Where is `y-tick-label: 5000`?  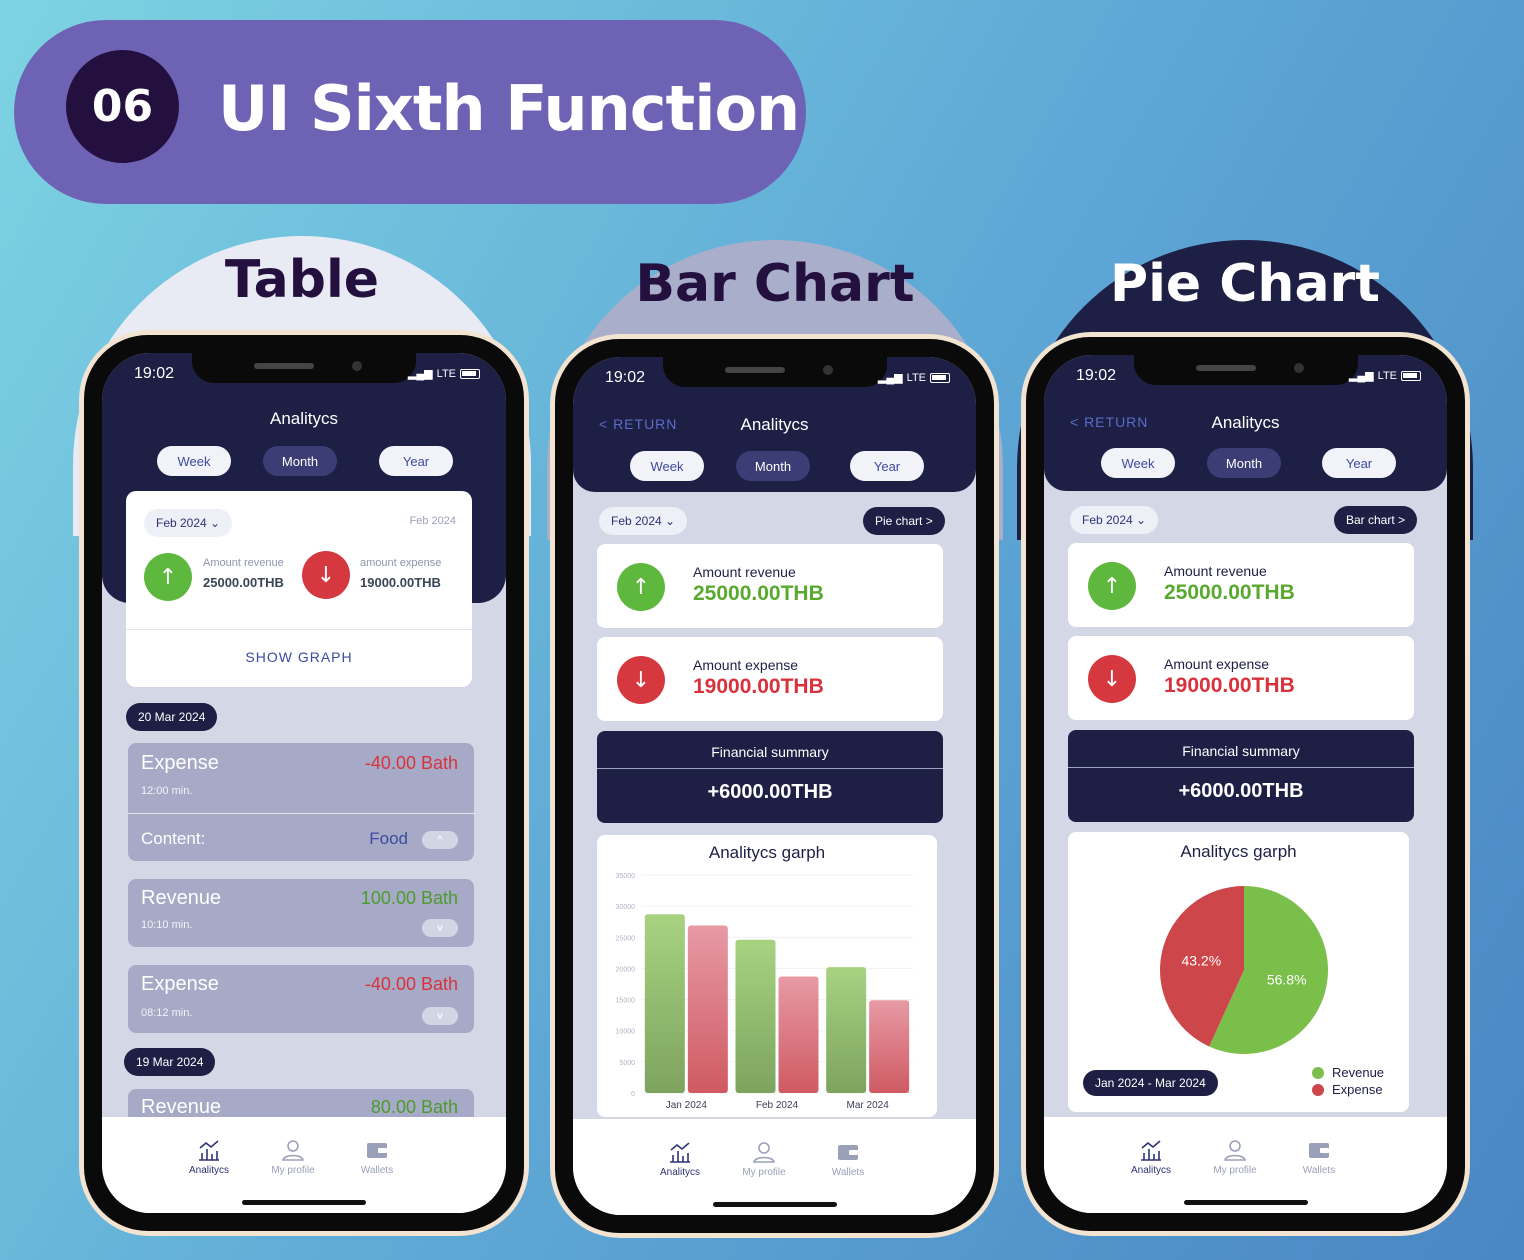
y-tick-label: 5000 is located at coordinates (627, 1063).